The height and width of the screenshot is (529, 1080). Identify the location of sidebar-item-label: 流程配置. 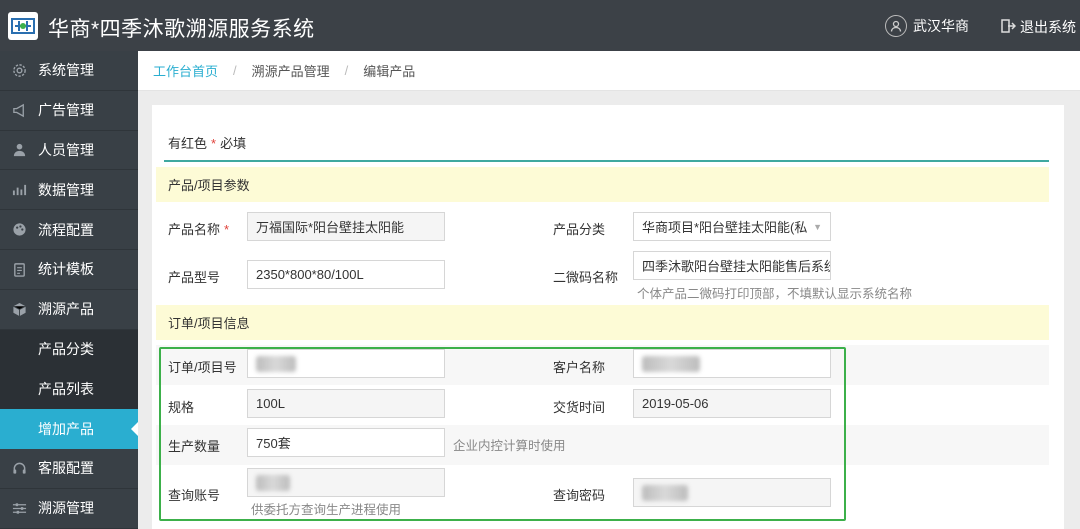
(66, 229).